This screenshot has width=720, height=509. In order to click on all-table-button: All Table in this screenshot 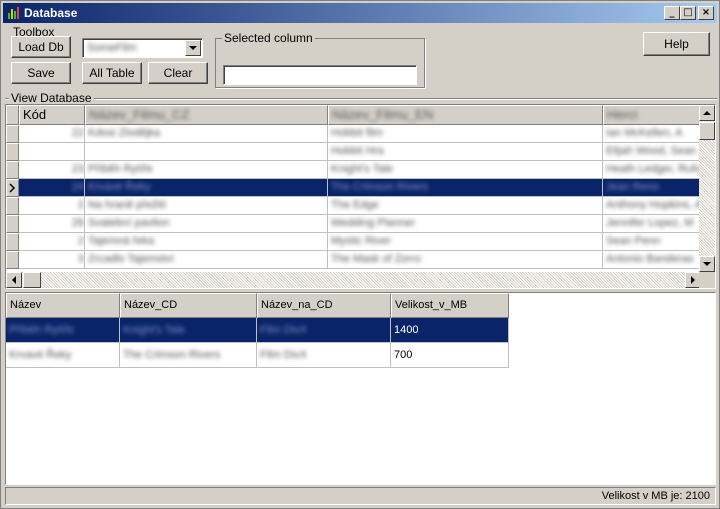, I will do `click(112, 73)`.